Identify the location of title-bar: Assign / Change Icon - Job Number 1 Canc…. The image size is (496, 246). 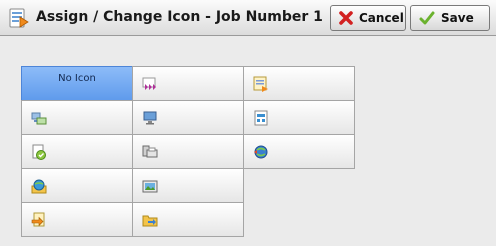
(248, 18).